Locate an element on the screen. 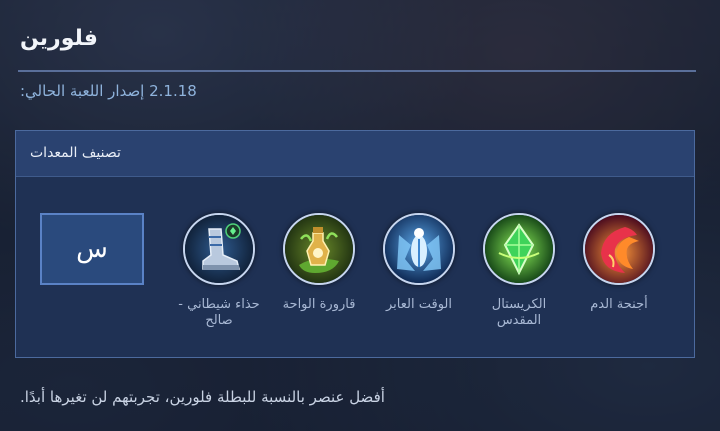  equipment-item-label: حذاء شيطاني - صالح is located at coordinates (219, 312).